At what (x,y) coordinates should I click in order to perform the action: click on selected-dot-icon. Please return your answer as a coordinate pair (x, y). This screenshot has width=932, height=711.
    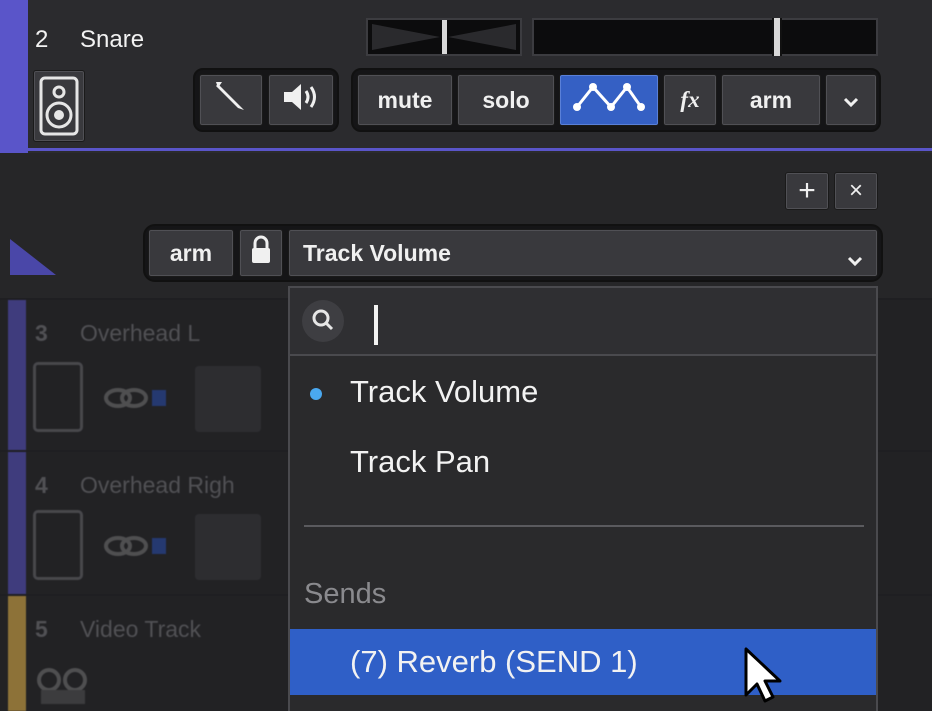
    Looking at the image, I should click on (316, 394).